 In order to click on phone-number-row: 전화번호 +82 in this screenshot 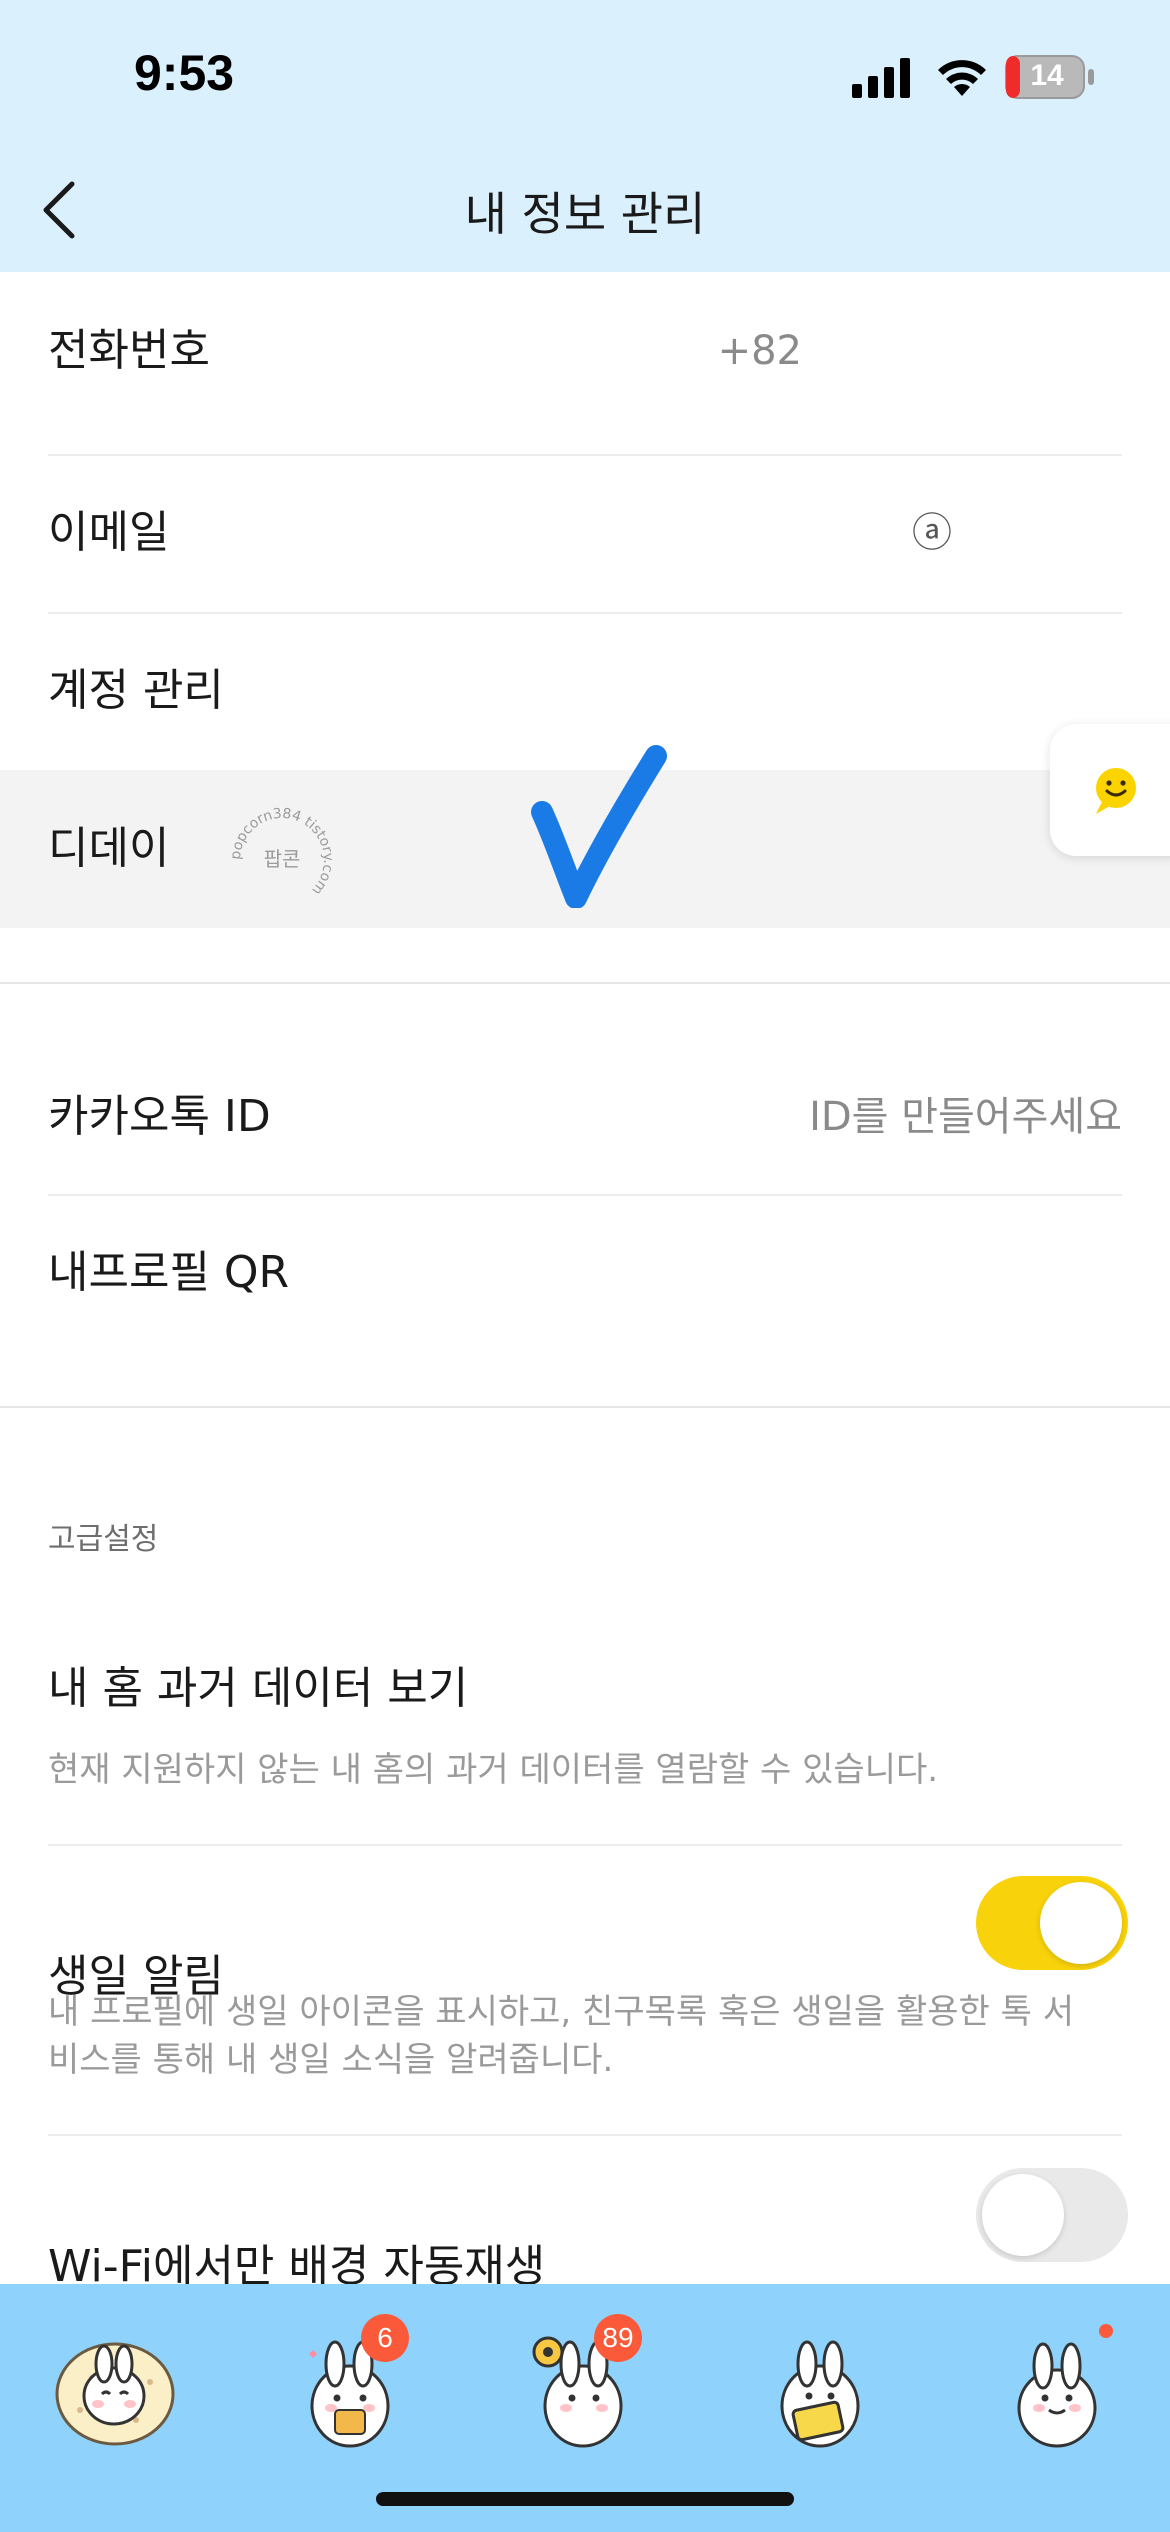, I will do `click(585, 351)`.